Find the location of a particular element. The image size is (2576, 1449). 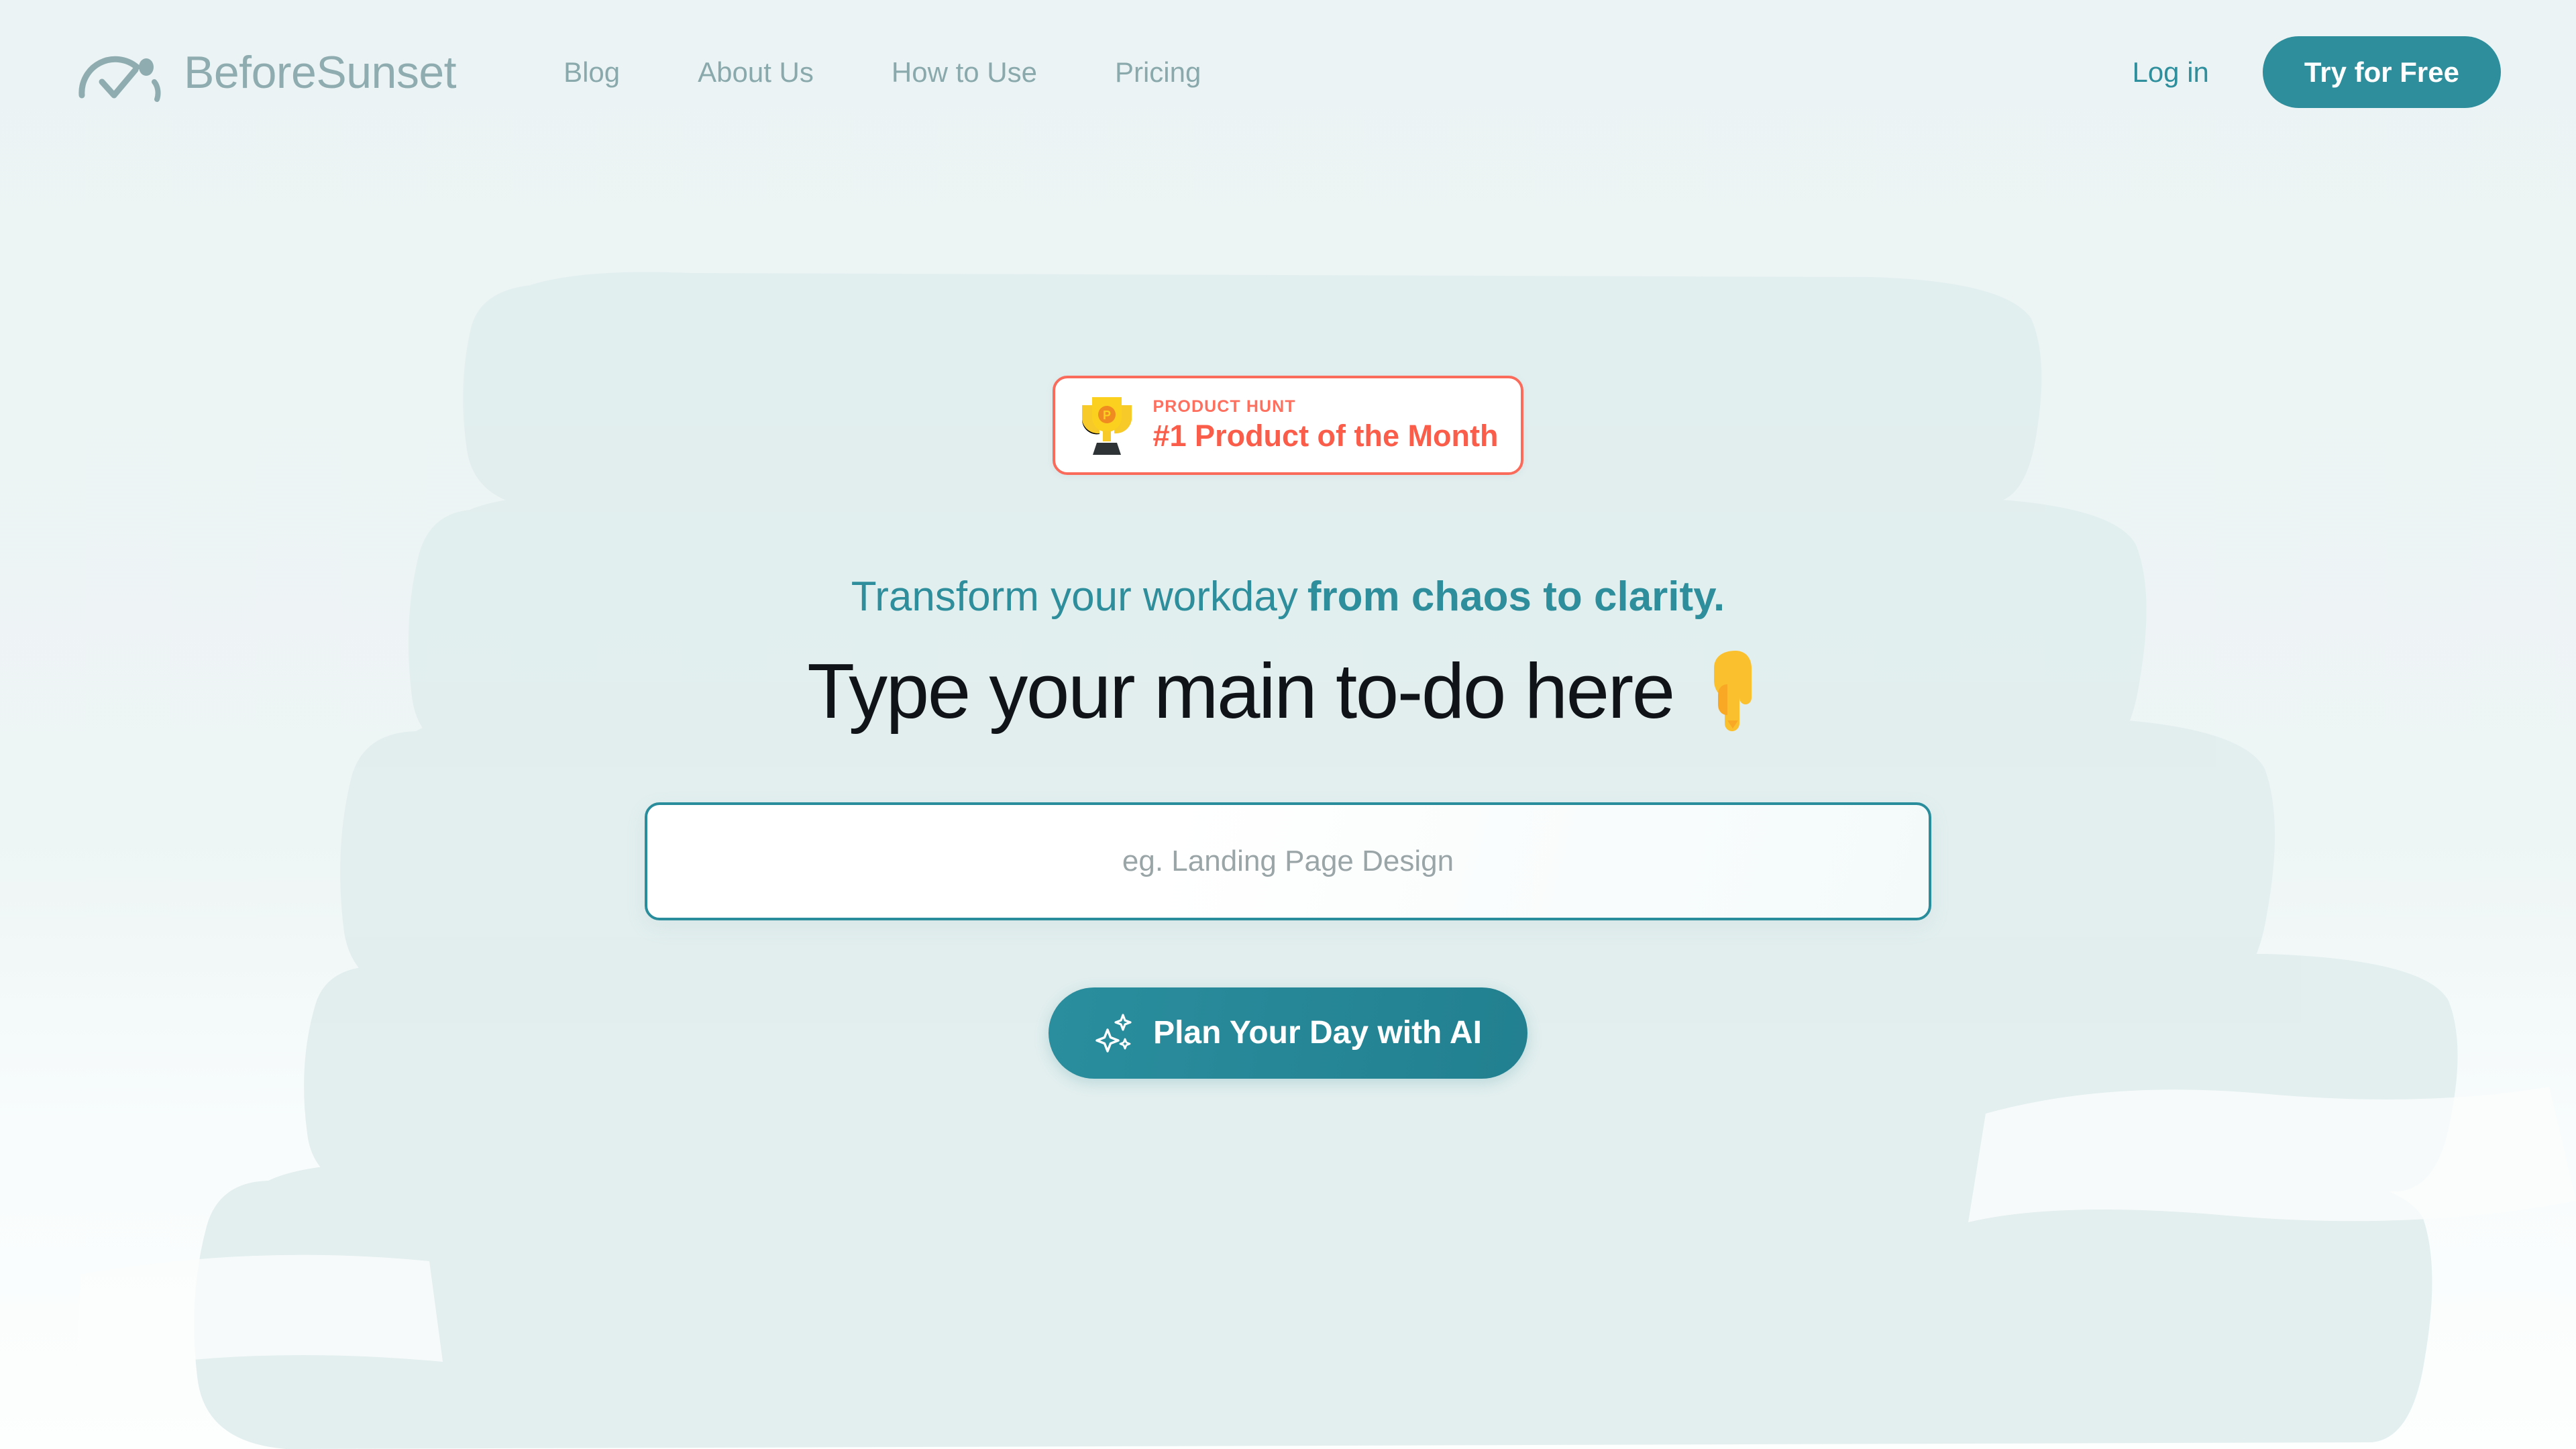

nav-link-pricing: Pricing is located at coordinates (1158, 72).